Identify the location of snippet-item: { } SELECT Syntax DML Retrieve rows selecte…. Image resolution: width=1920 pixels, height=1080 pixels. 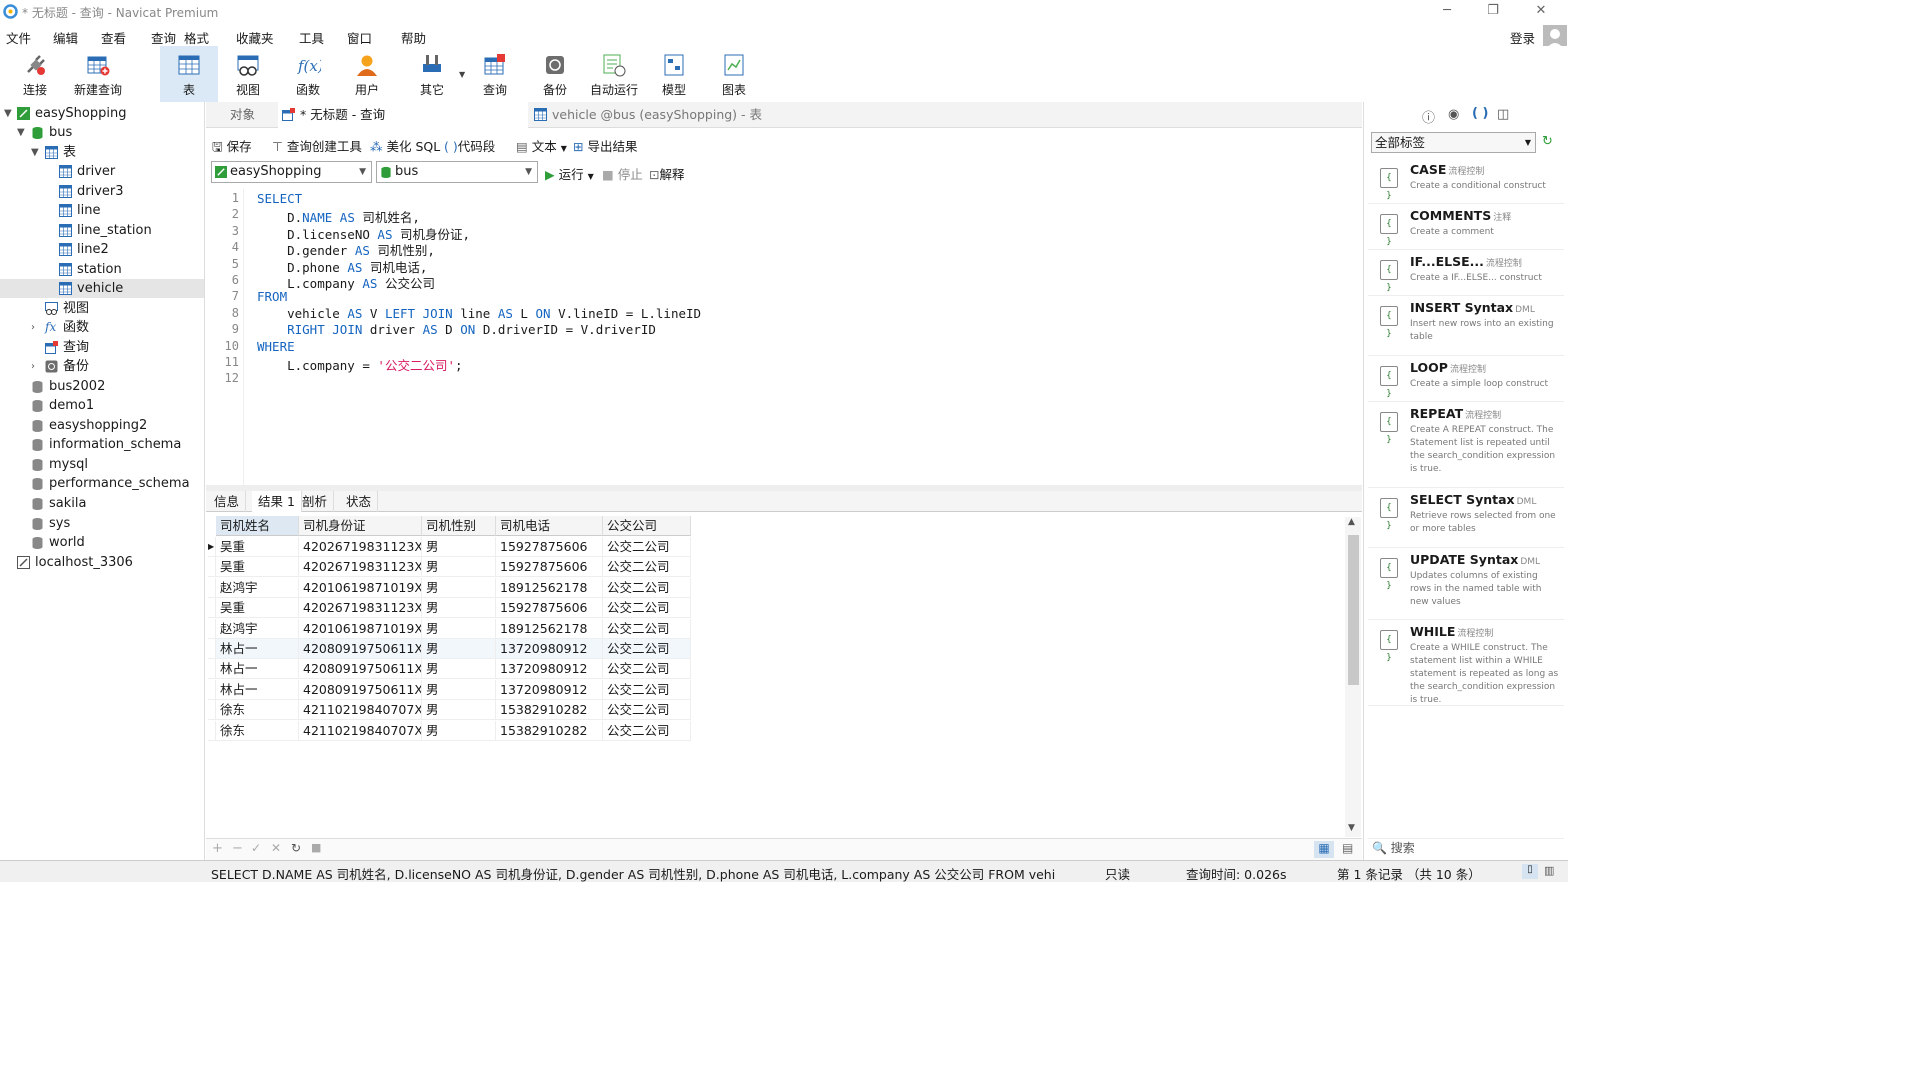
(1466, 518).